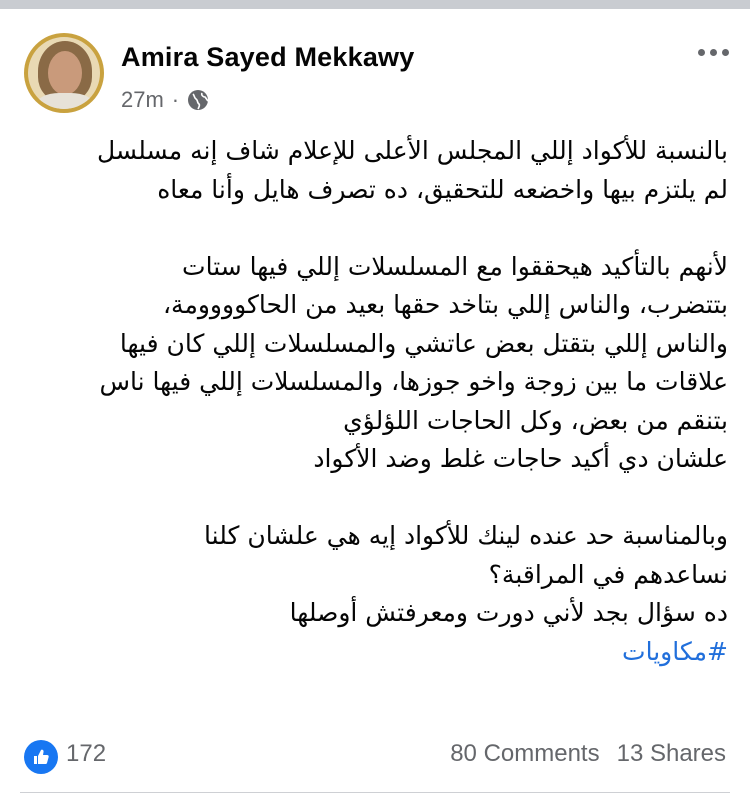 Image resolution: width=750 pixels, height=799 pixels. I want to click on post-footer: 172 80 Comments 13 Shares, so click(375, 757).